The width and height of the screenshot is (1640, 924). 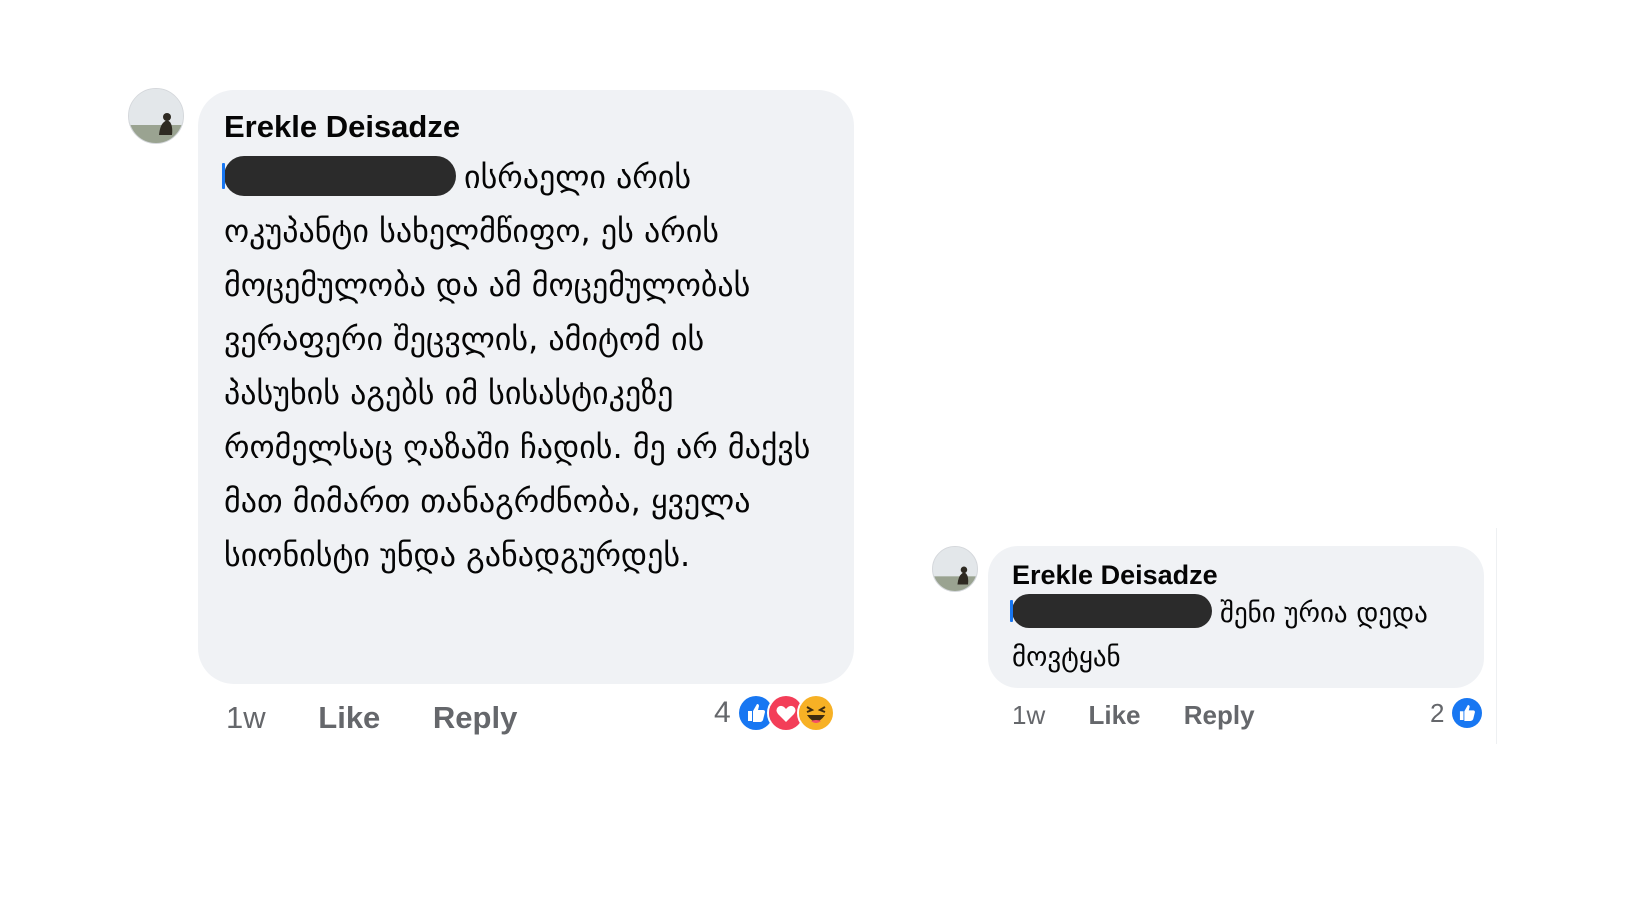 I want to click on reaction-count: 4, so click(x=722, y=712).